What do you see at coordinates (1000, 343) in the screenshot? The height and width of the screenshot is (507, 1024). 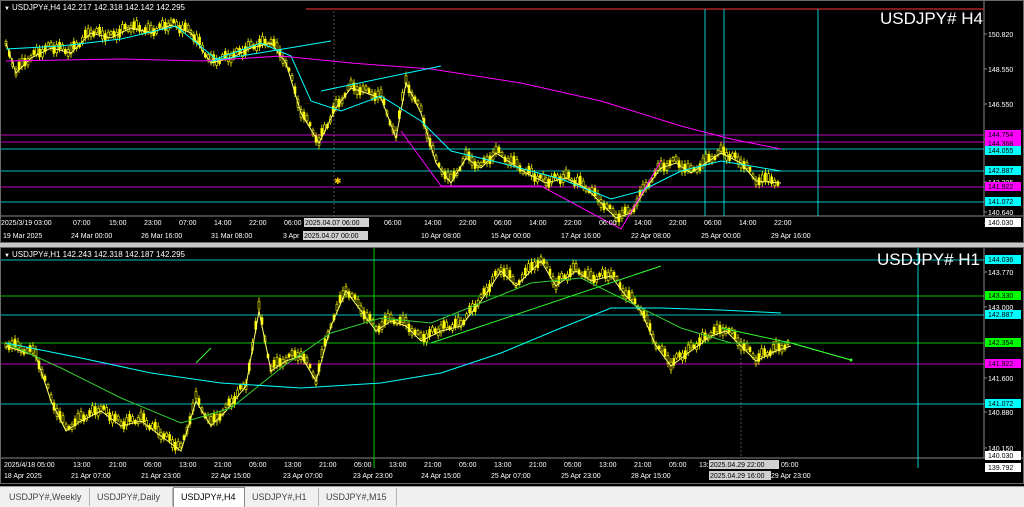 I see `h1-price-box-label: 142.354` at bounding box center [1000, 343].